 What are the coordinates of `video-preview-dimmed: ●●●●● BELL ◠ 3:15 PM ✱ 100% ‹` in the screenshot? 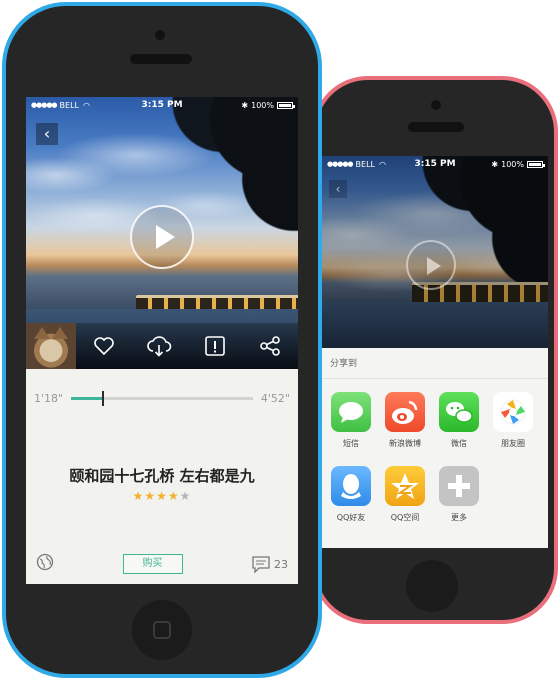 It's located at (435, 252).